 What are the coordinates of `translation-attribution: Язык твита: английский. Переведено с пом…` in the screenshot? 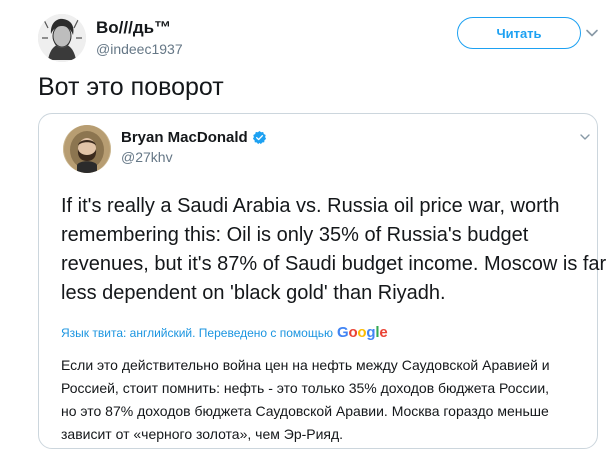 It's located at (224, 332).